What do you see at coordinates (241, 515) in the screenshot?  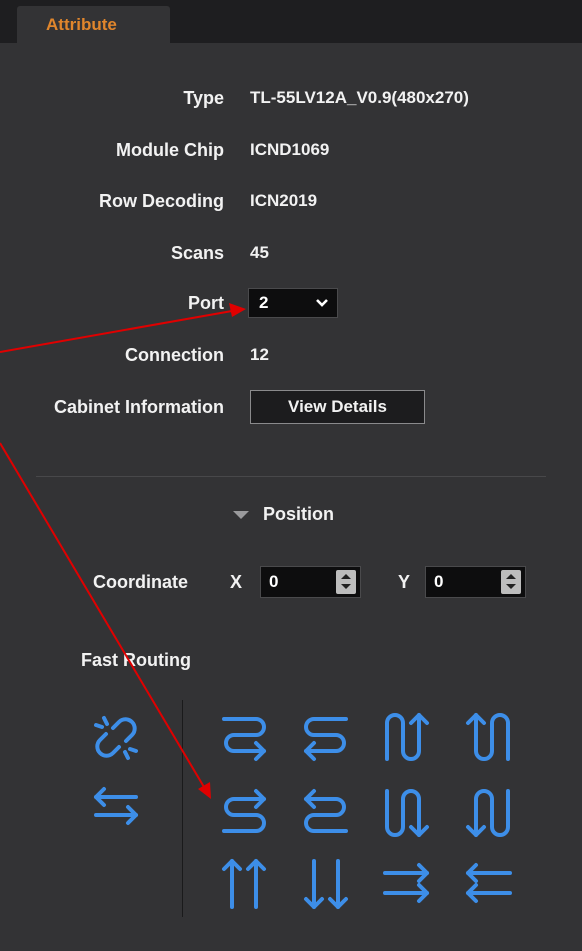 I see `collapse-triangle-icon` at bounding box center [241, 515].